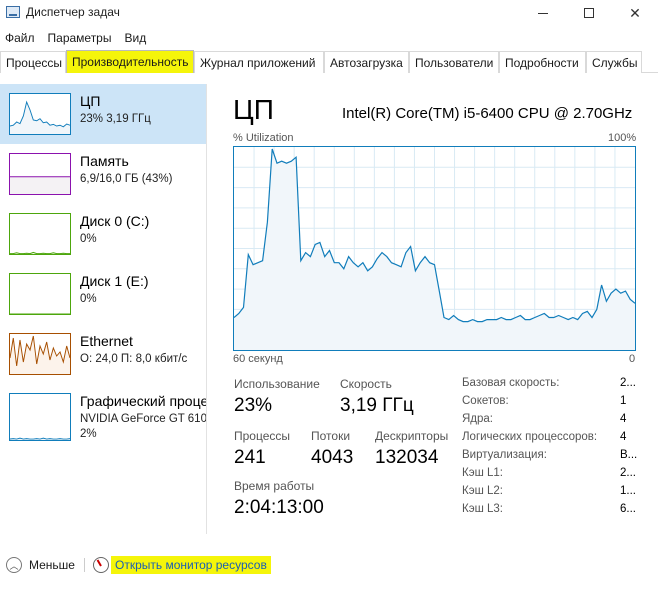 This screenshot has width=658, height=590. What do you see at coordinates (130, 61) in the screenshot?
I see `tab-performance: Производительность` at bounding box center [130, 61].